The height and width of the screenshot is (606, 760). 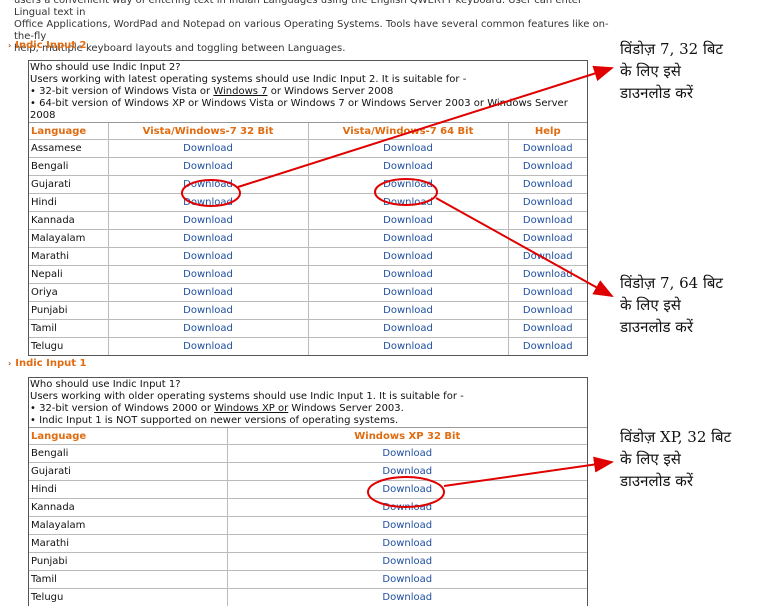 I want to click on info-question: Who should use Indic Input 1?, so click(x=307, y=385).